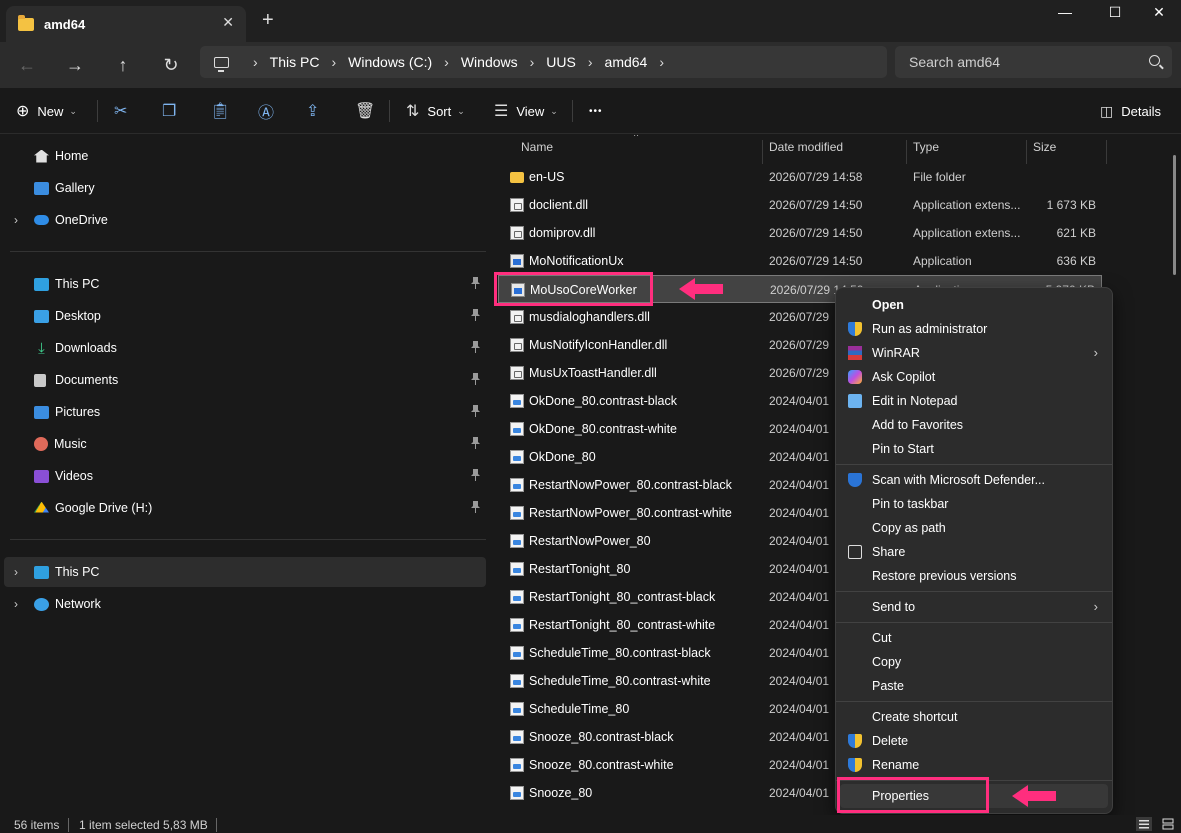 The height and width of the screenshot is (833, 1181). Describe the element at coordinates (1168, 824) in the screenshot. I see `tiles-view-icon` at that location.